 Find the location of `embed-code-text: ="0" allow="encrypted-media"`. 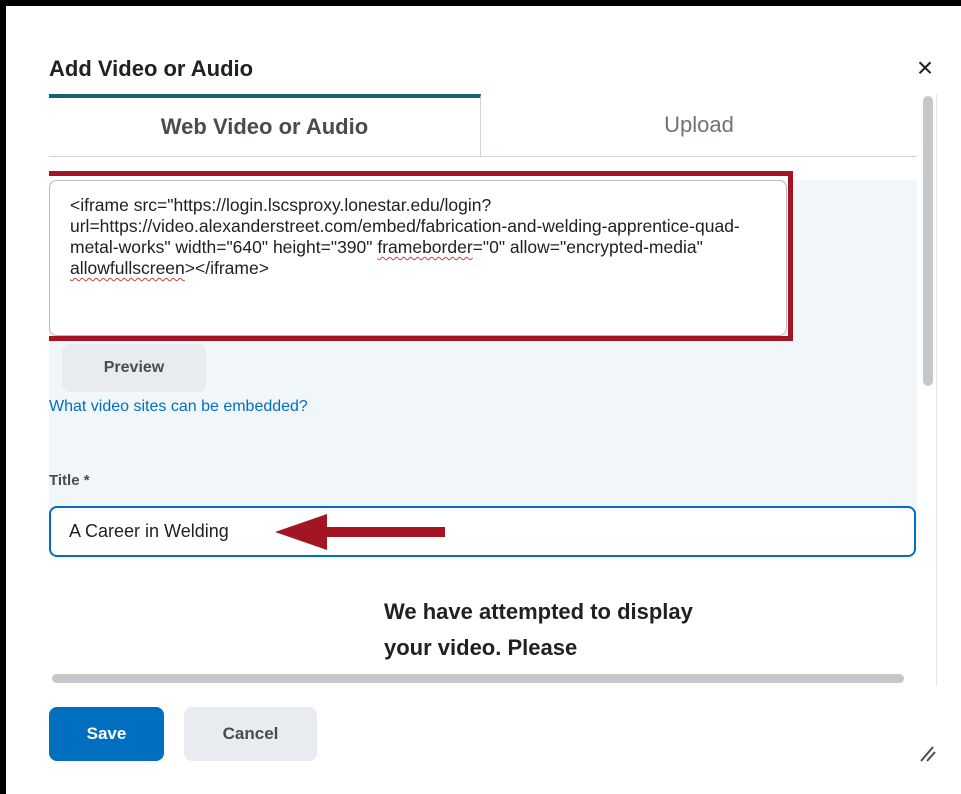

embed-code-text: ="0" allow="encrypted-media" is located at coordinates (587, 247).